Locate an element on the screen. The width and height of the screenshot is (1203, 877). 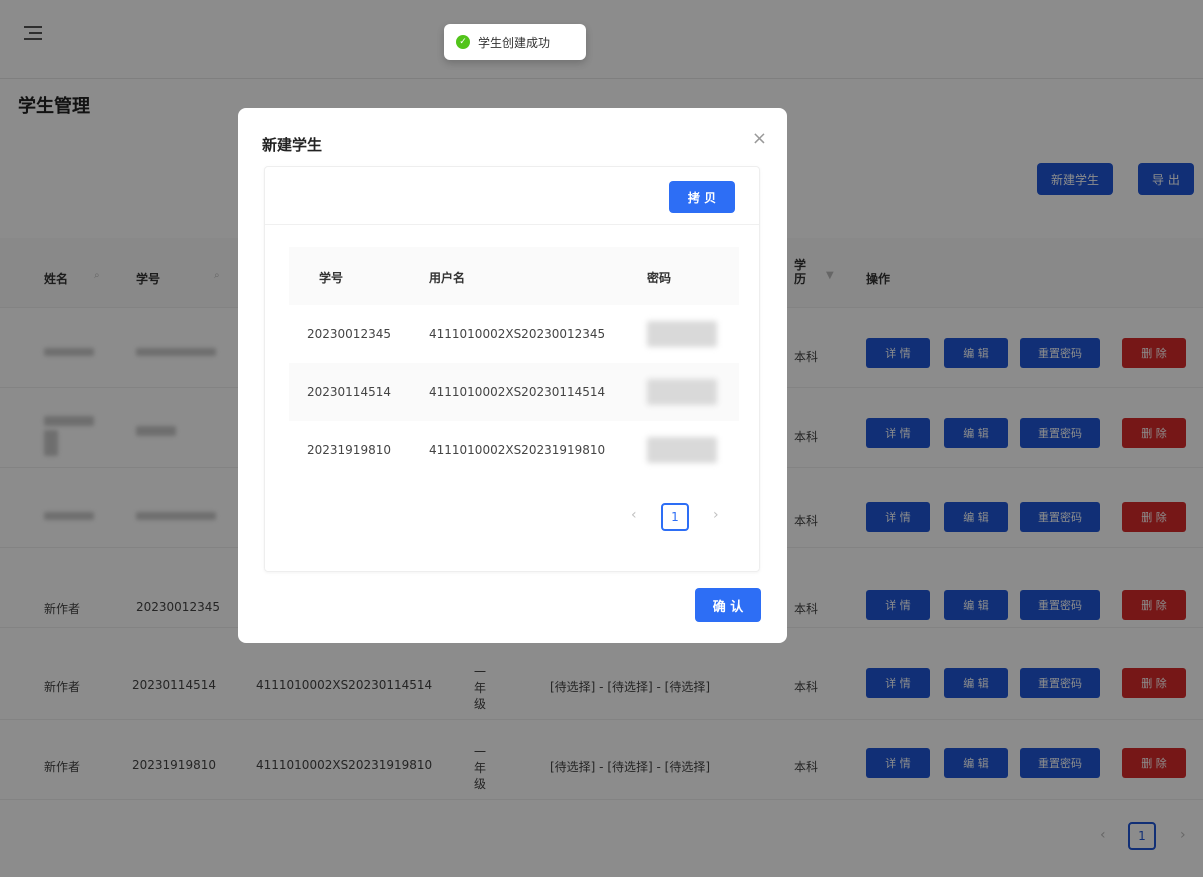
toast-message: 学生创建成功 is located at coordinates (514, 42).